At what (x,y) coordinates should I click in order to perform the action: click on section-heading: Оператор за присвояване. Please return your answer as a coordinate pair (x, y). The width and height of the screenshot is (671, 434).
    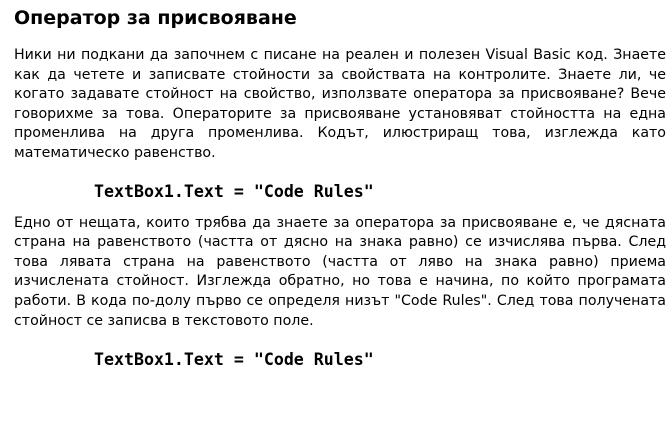
    Looking at the image, I should click on (155, 18).